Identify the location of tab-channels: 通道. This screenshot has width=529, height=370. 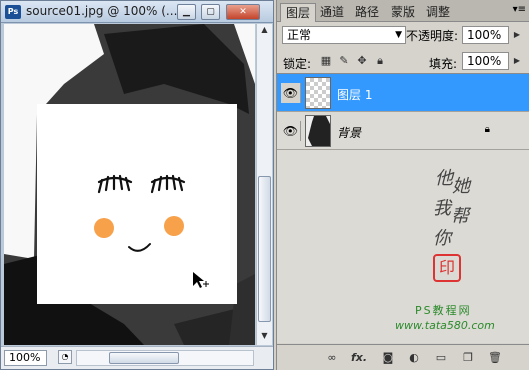
(332, 12).